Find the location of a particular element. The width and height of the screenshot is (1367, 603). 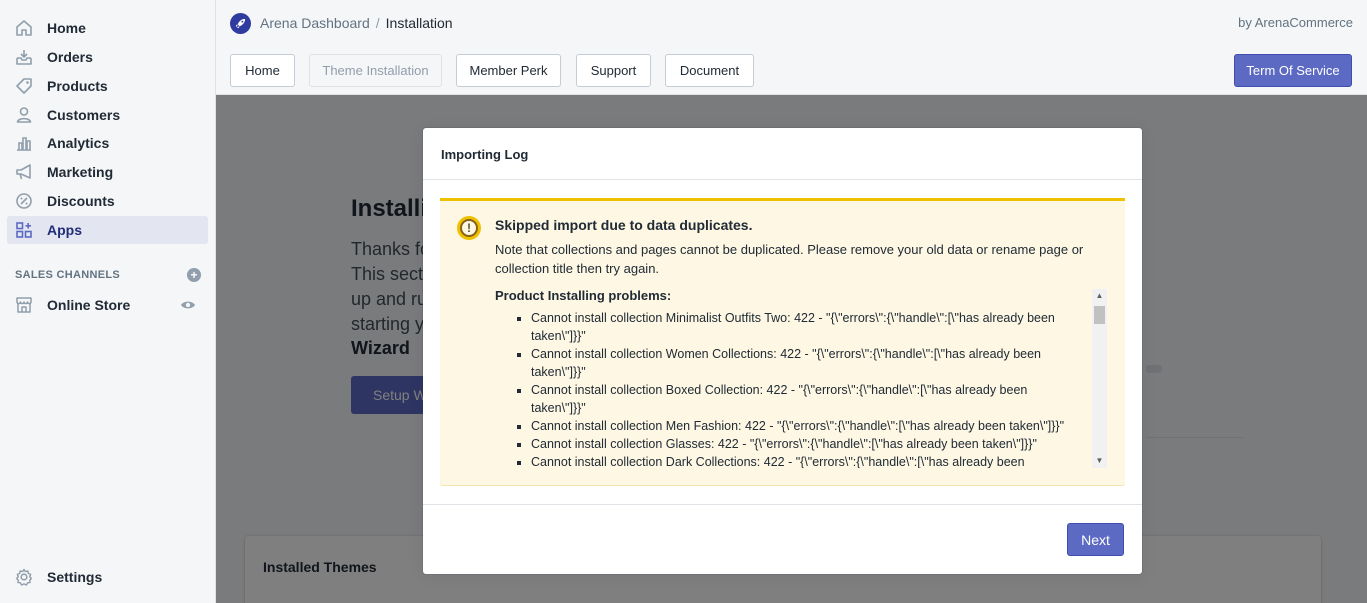

tag-icon is located at coordinates (24, 86).